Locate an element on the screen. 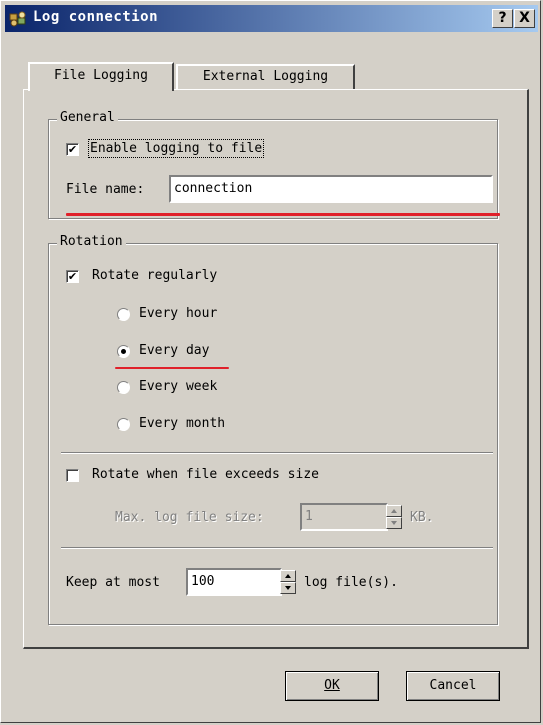  keep-unit: log file(s). is located at coordinates (351, 582).